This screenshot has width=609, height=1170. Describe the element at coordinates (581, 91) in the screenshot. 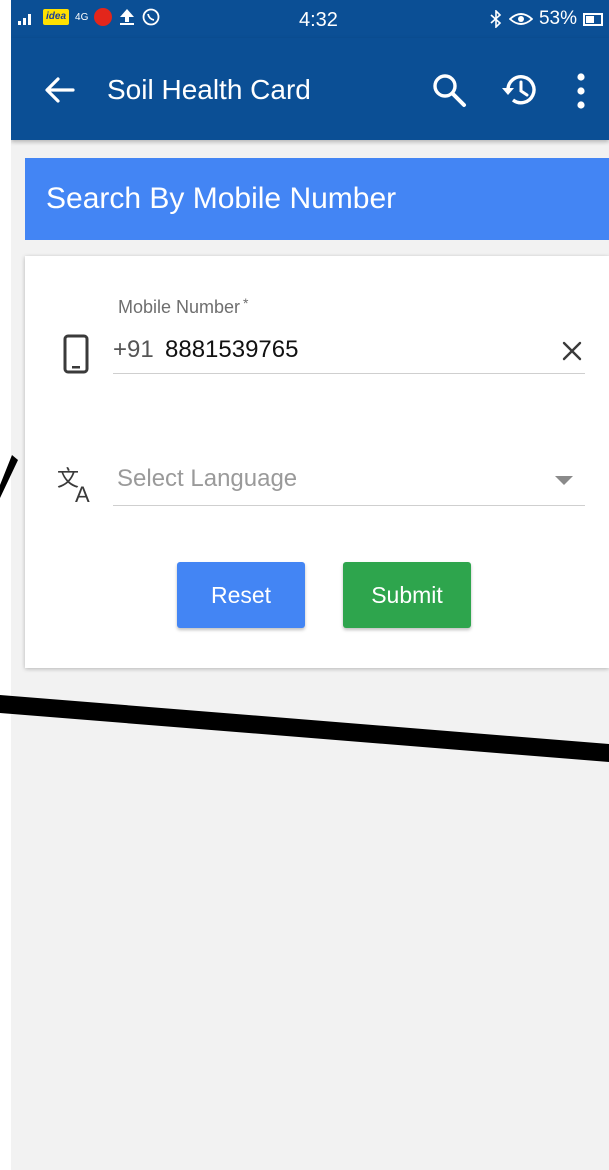

I see `more-vert-icon` at that location.